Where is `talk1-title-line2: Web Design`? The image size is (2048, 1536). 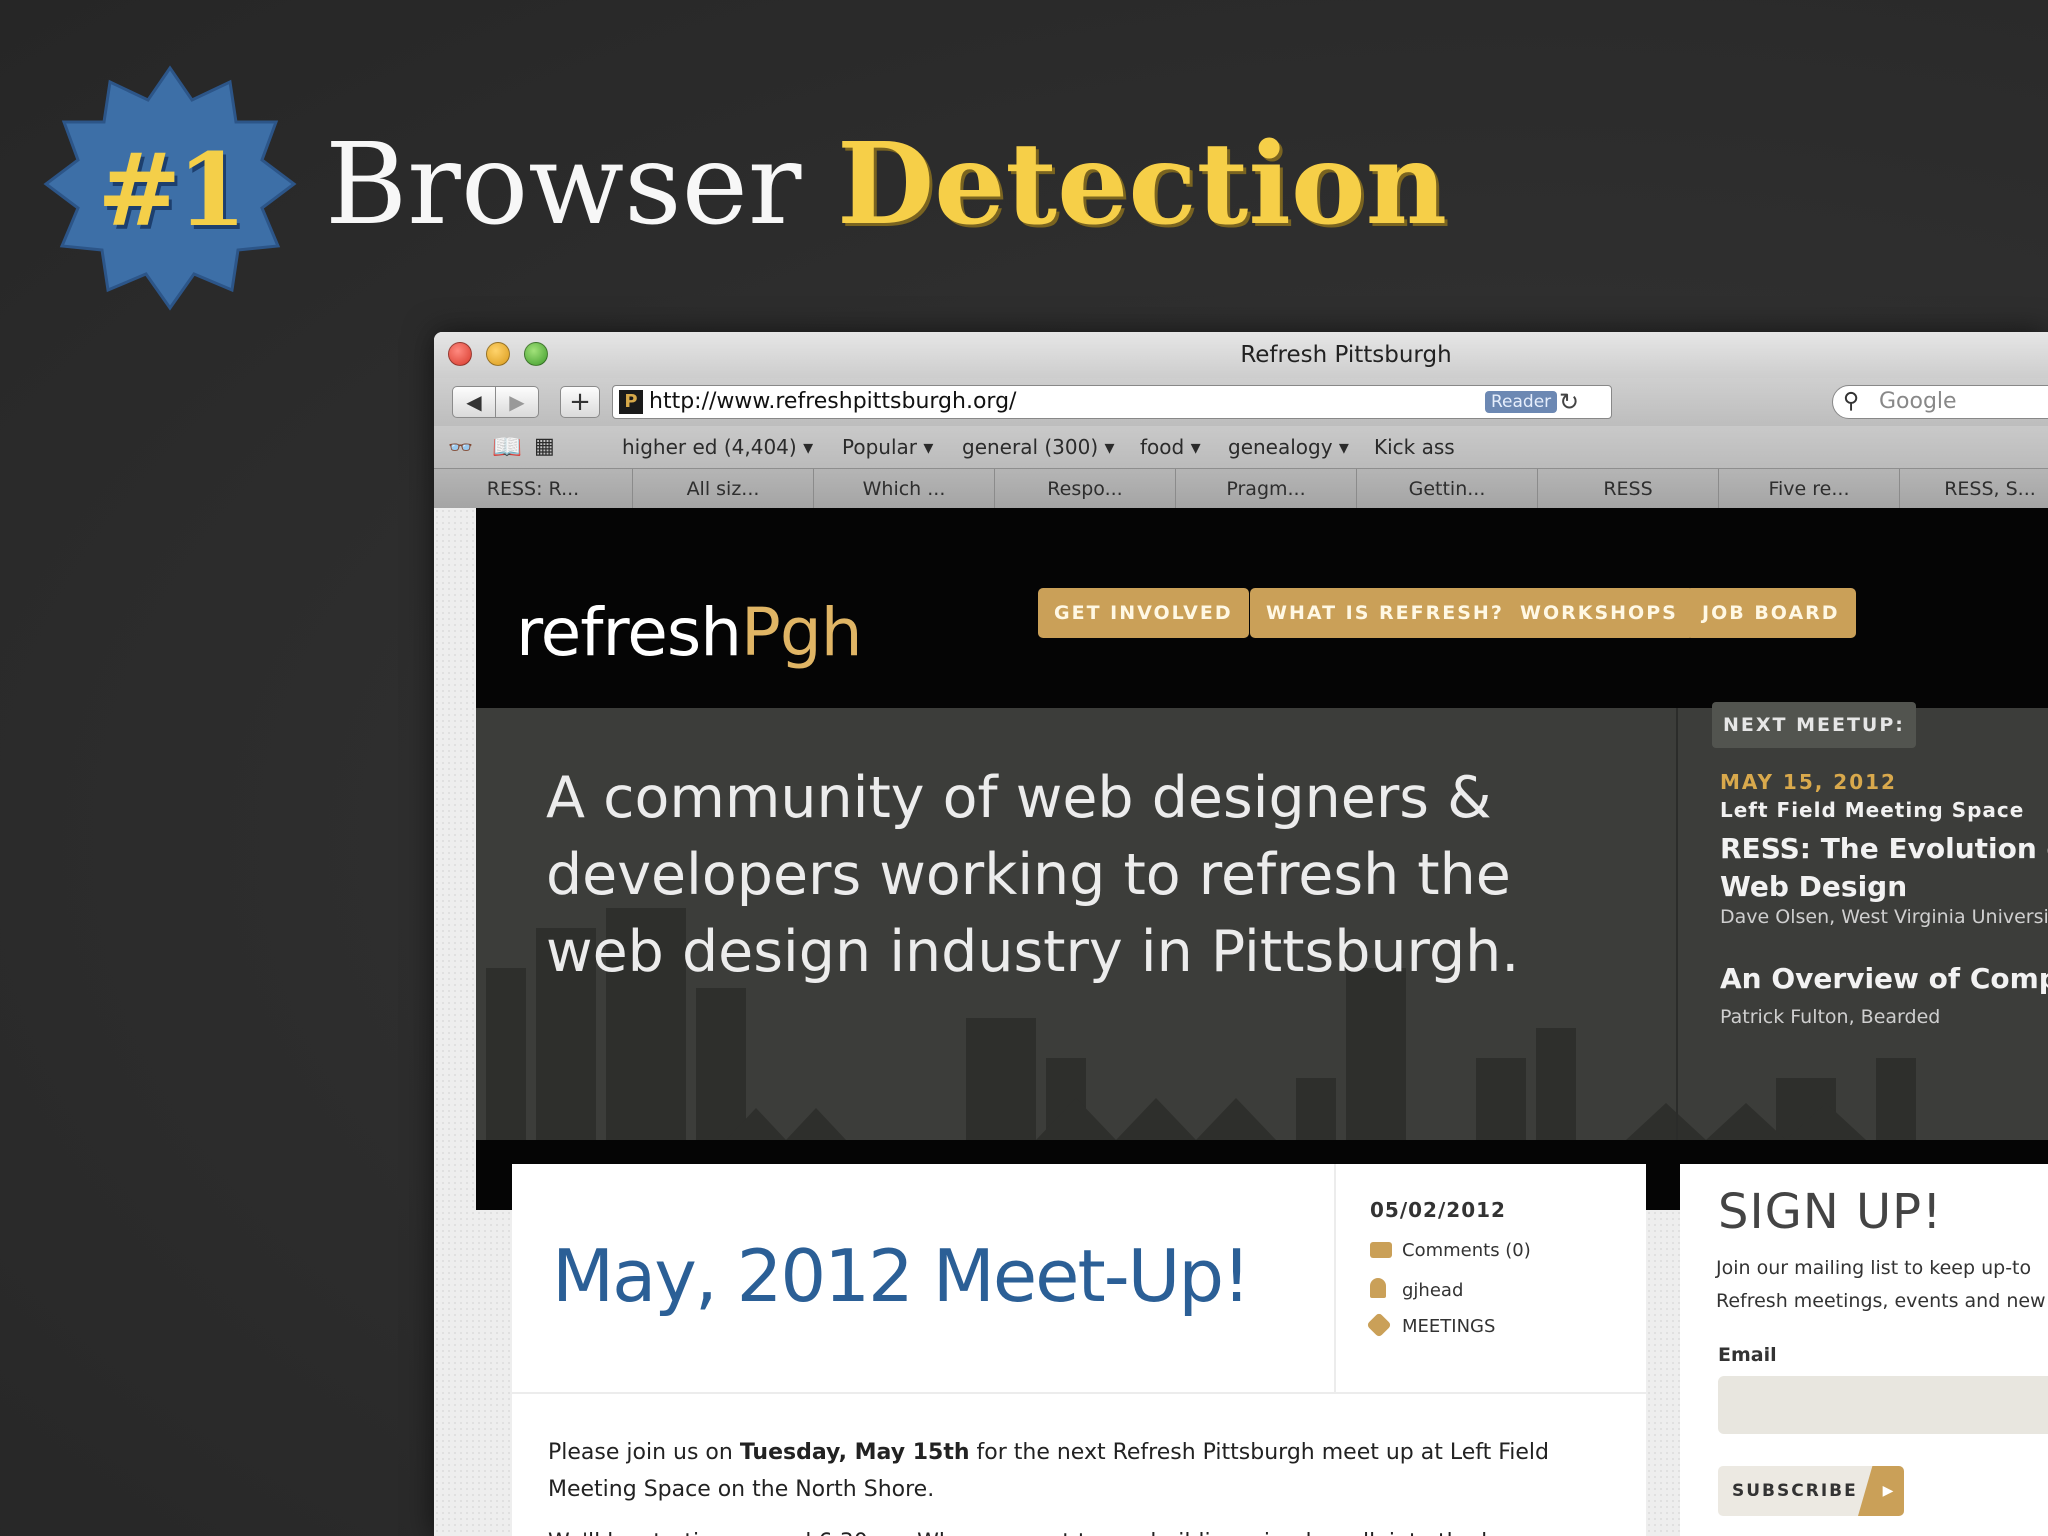 talk1-title-line2: Web Design is located at coordinates (1814, 886).